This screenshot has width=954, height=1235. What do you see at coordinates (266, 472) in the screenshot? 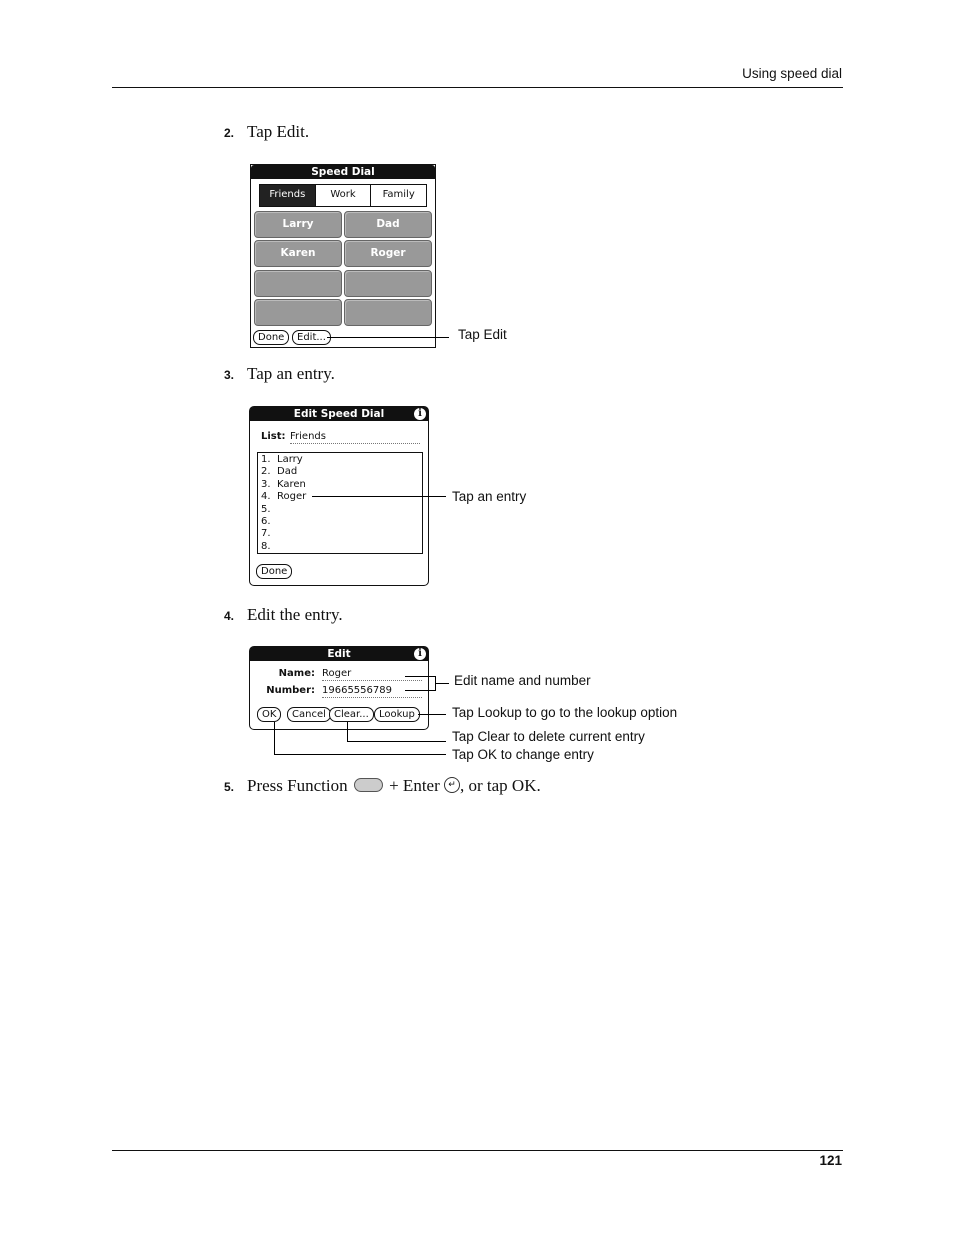
I see `entry-number: 2.` at bounding box center [266, 472].